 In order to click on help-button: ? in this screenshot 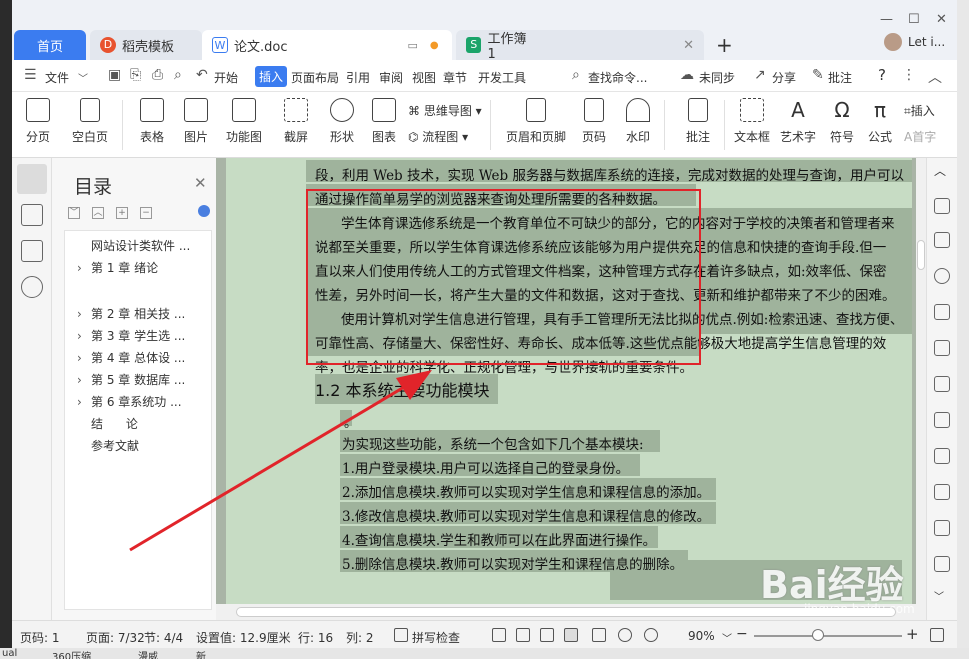, I will do `click(882, 75)`.